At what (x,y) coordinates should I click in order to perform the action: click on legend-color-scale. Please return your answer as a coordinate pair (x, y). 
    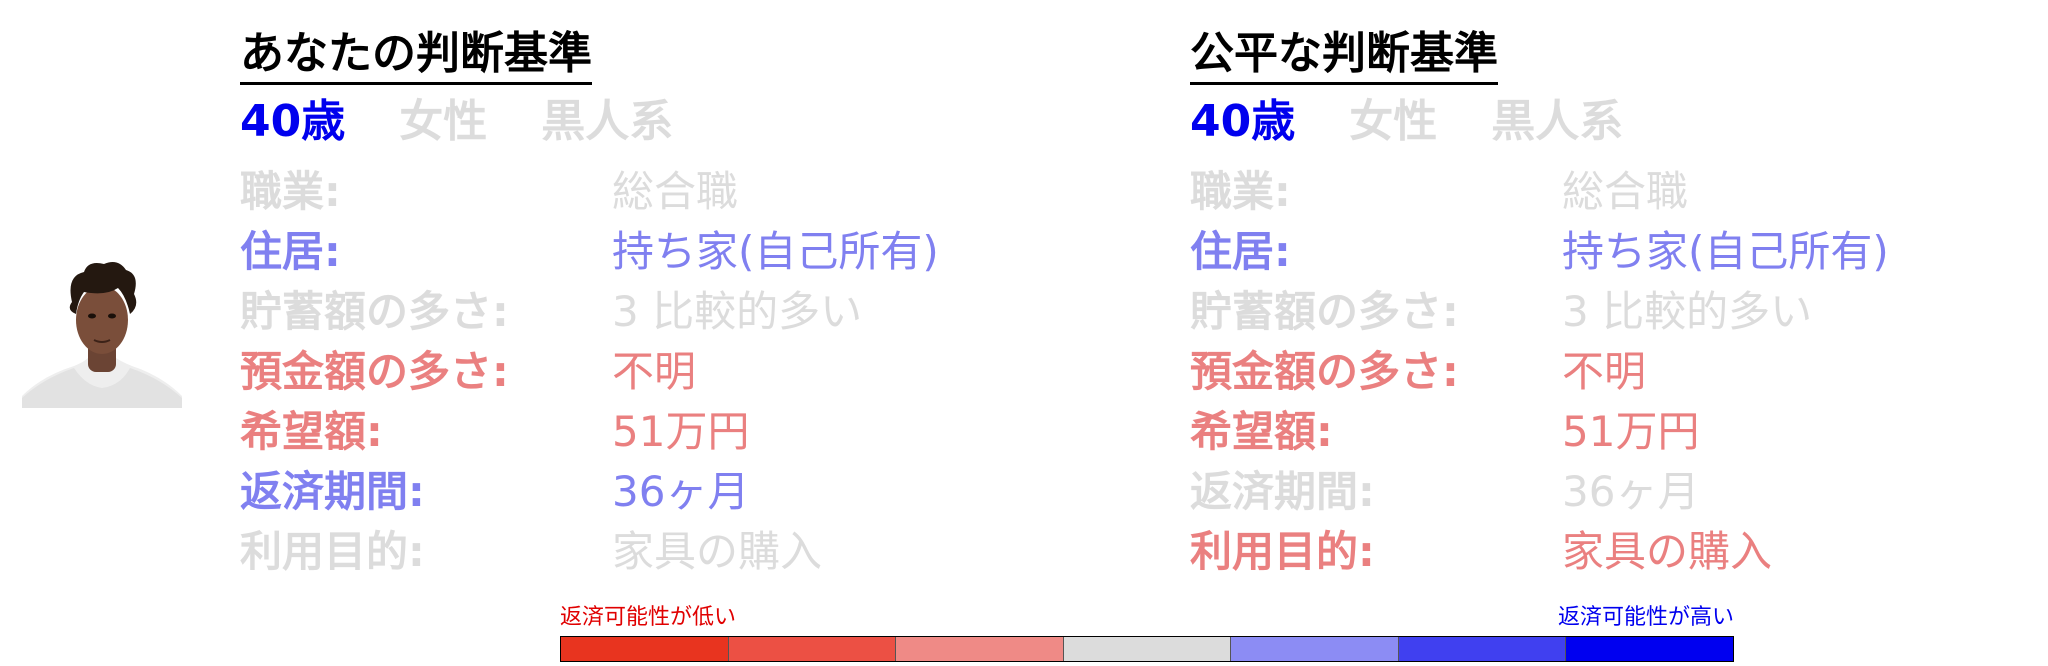
    Looking at the image, I should click on (1147, 649).